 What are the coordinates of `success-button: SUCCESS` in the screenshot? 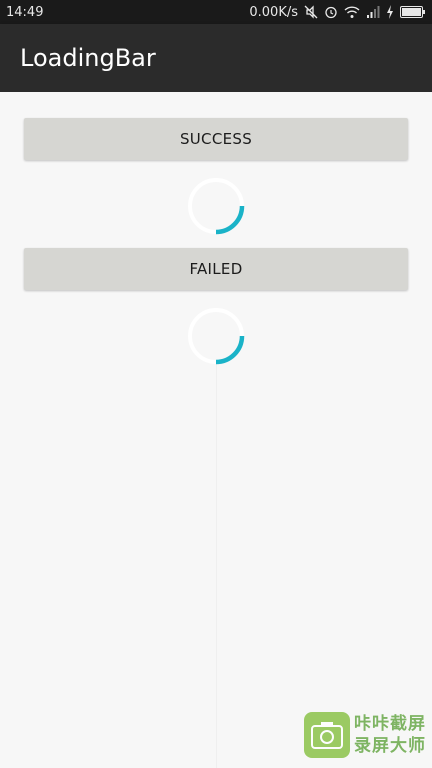 It's located at (216, 139).